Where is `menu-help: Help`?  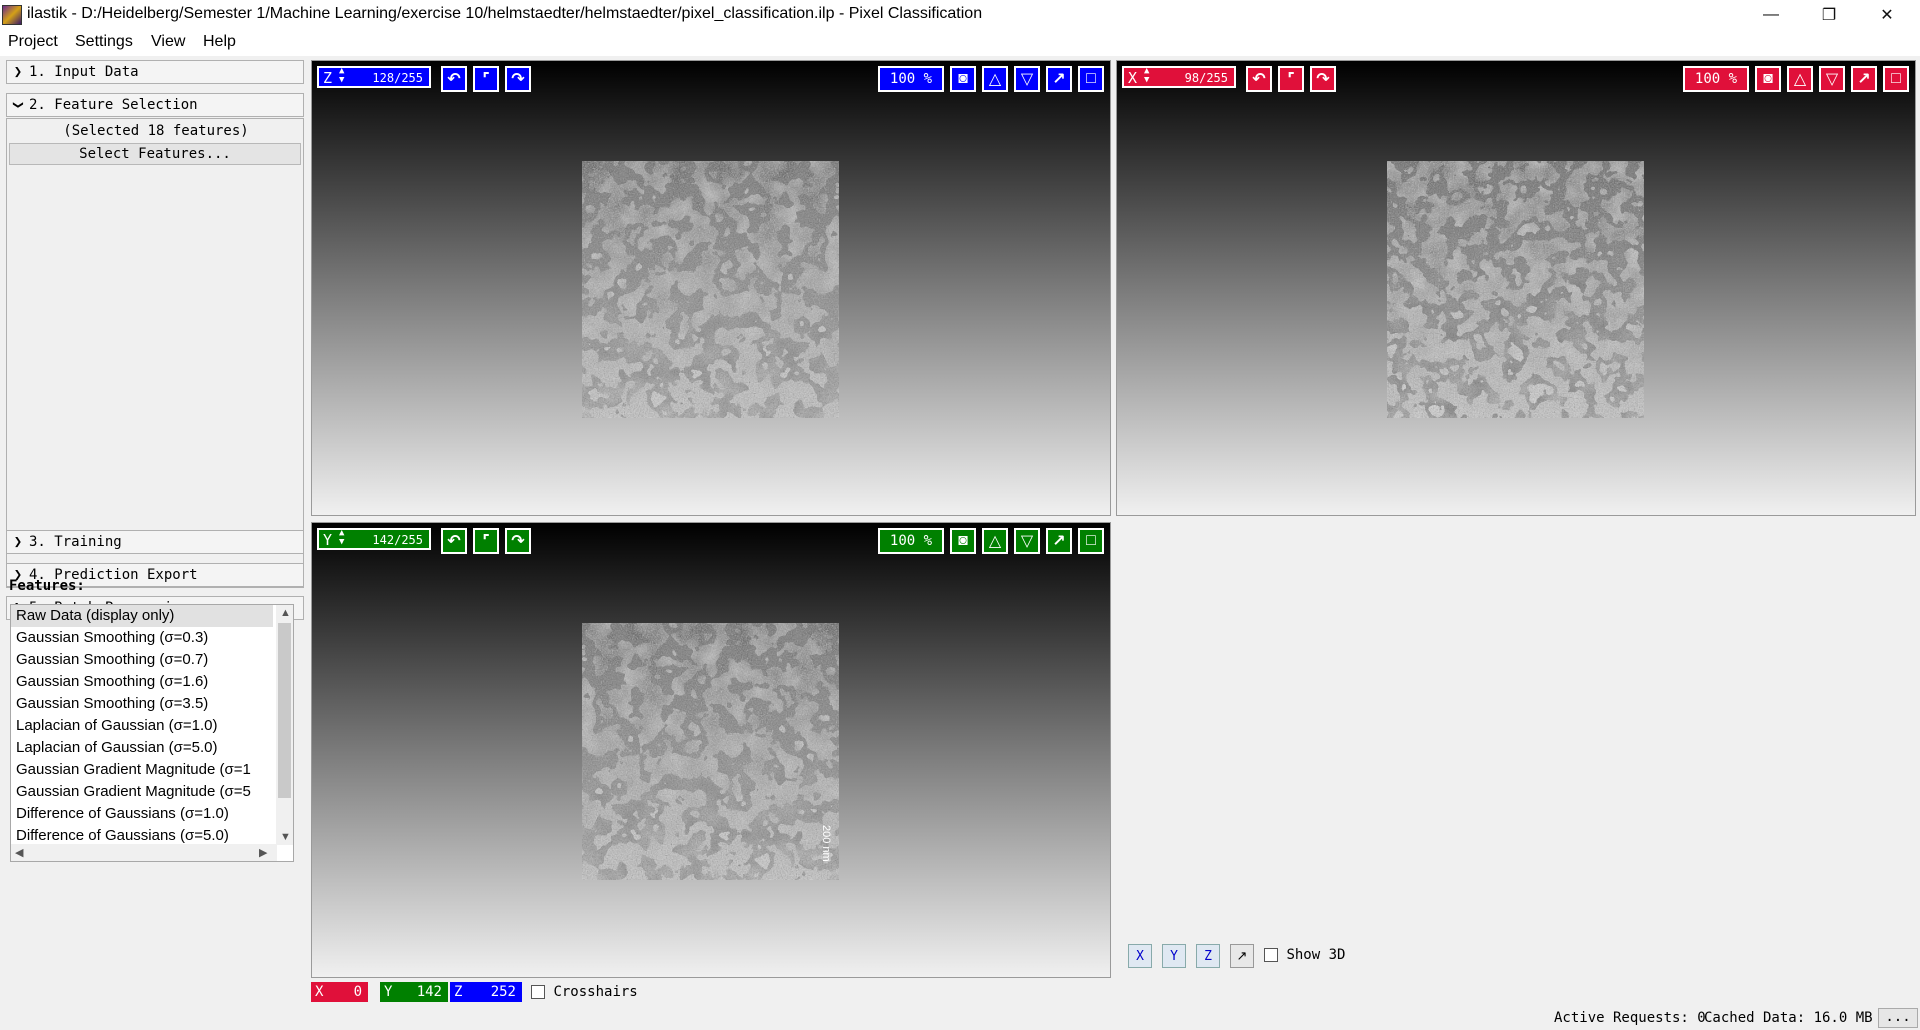 menu-help: Help is located at coordinates (219, 42).